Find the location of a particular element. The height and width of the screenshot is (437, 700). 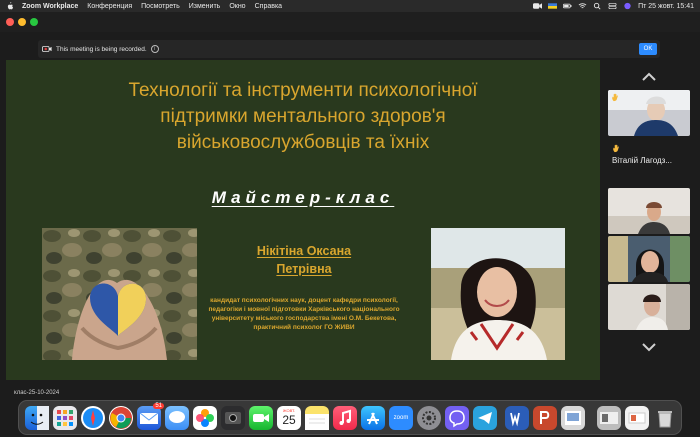

preview-icon is located at coordinates (573, 418).